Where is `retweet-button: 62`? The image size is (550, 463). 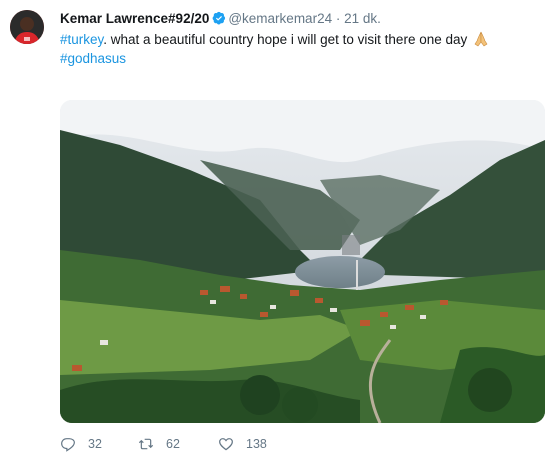 retweet-button: 62 is located at coordinates (178, 444).